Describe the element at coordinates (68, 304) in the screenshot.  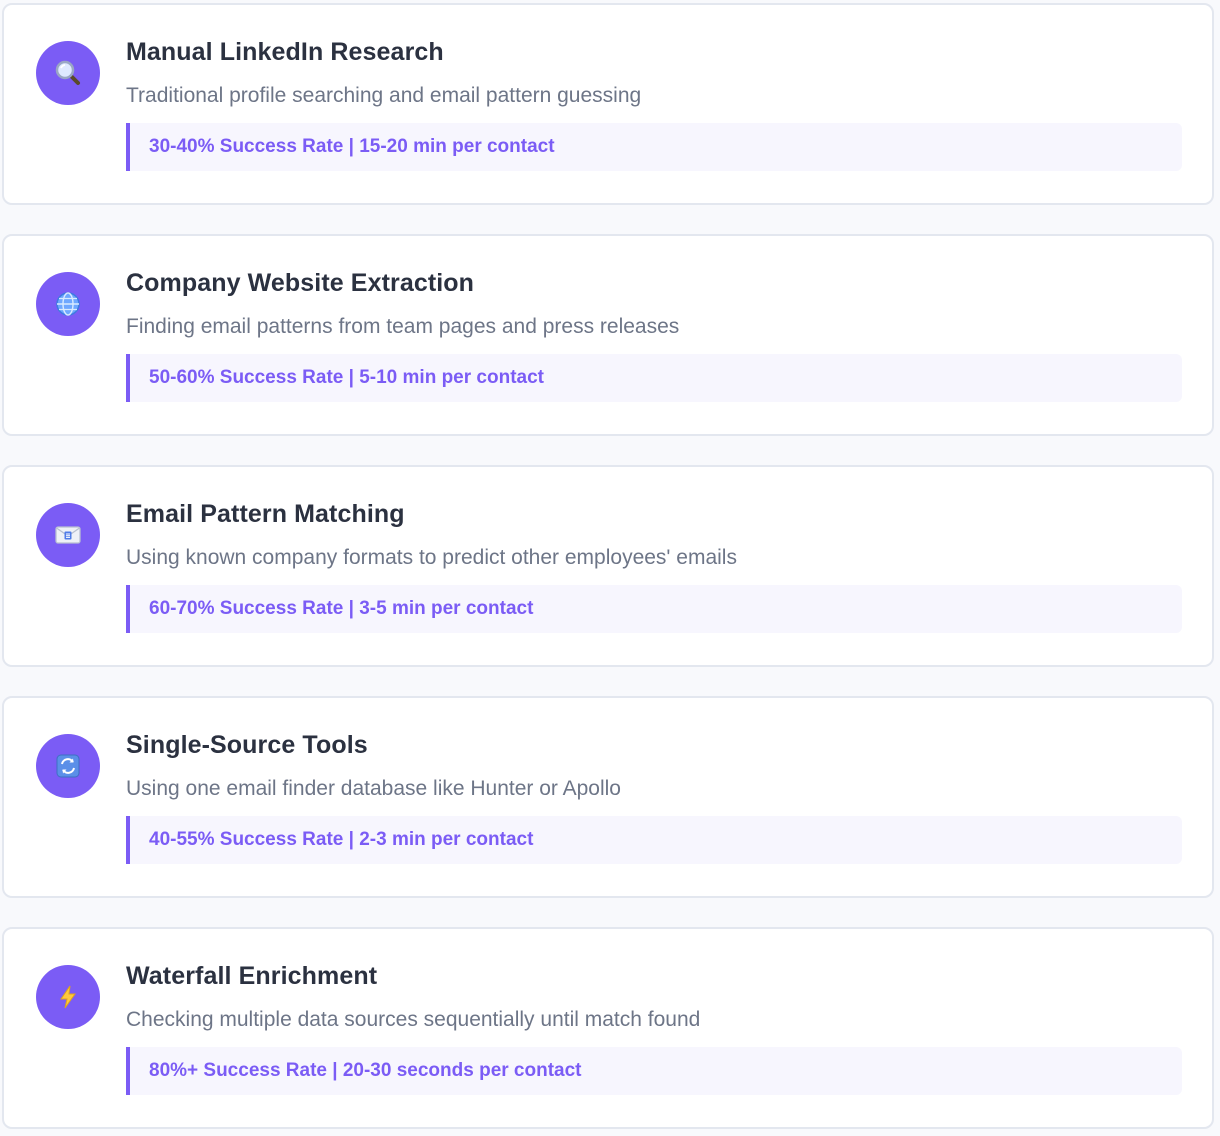
I see `globe-icon` at that location.